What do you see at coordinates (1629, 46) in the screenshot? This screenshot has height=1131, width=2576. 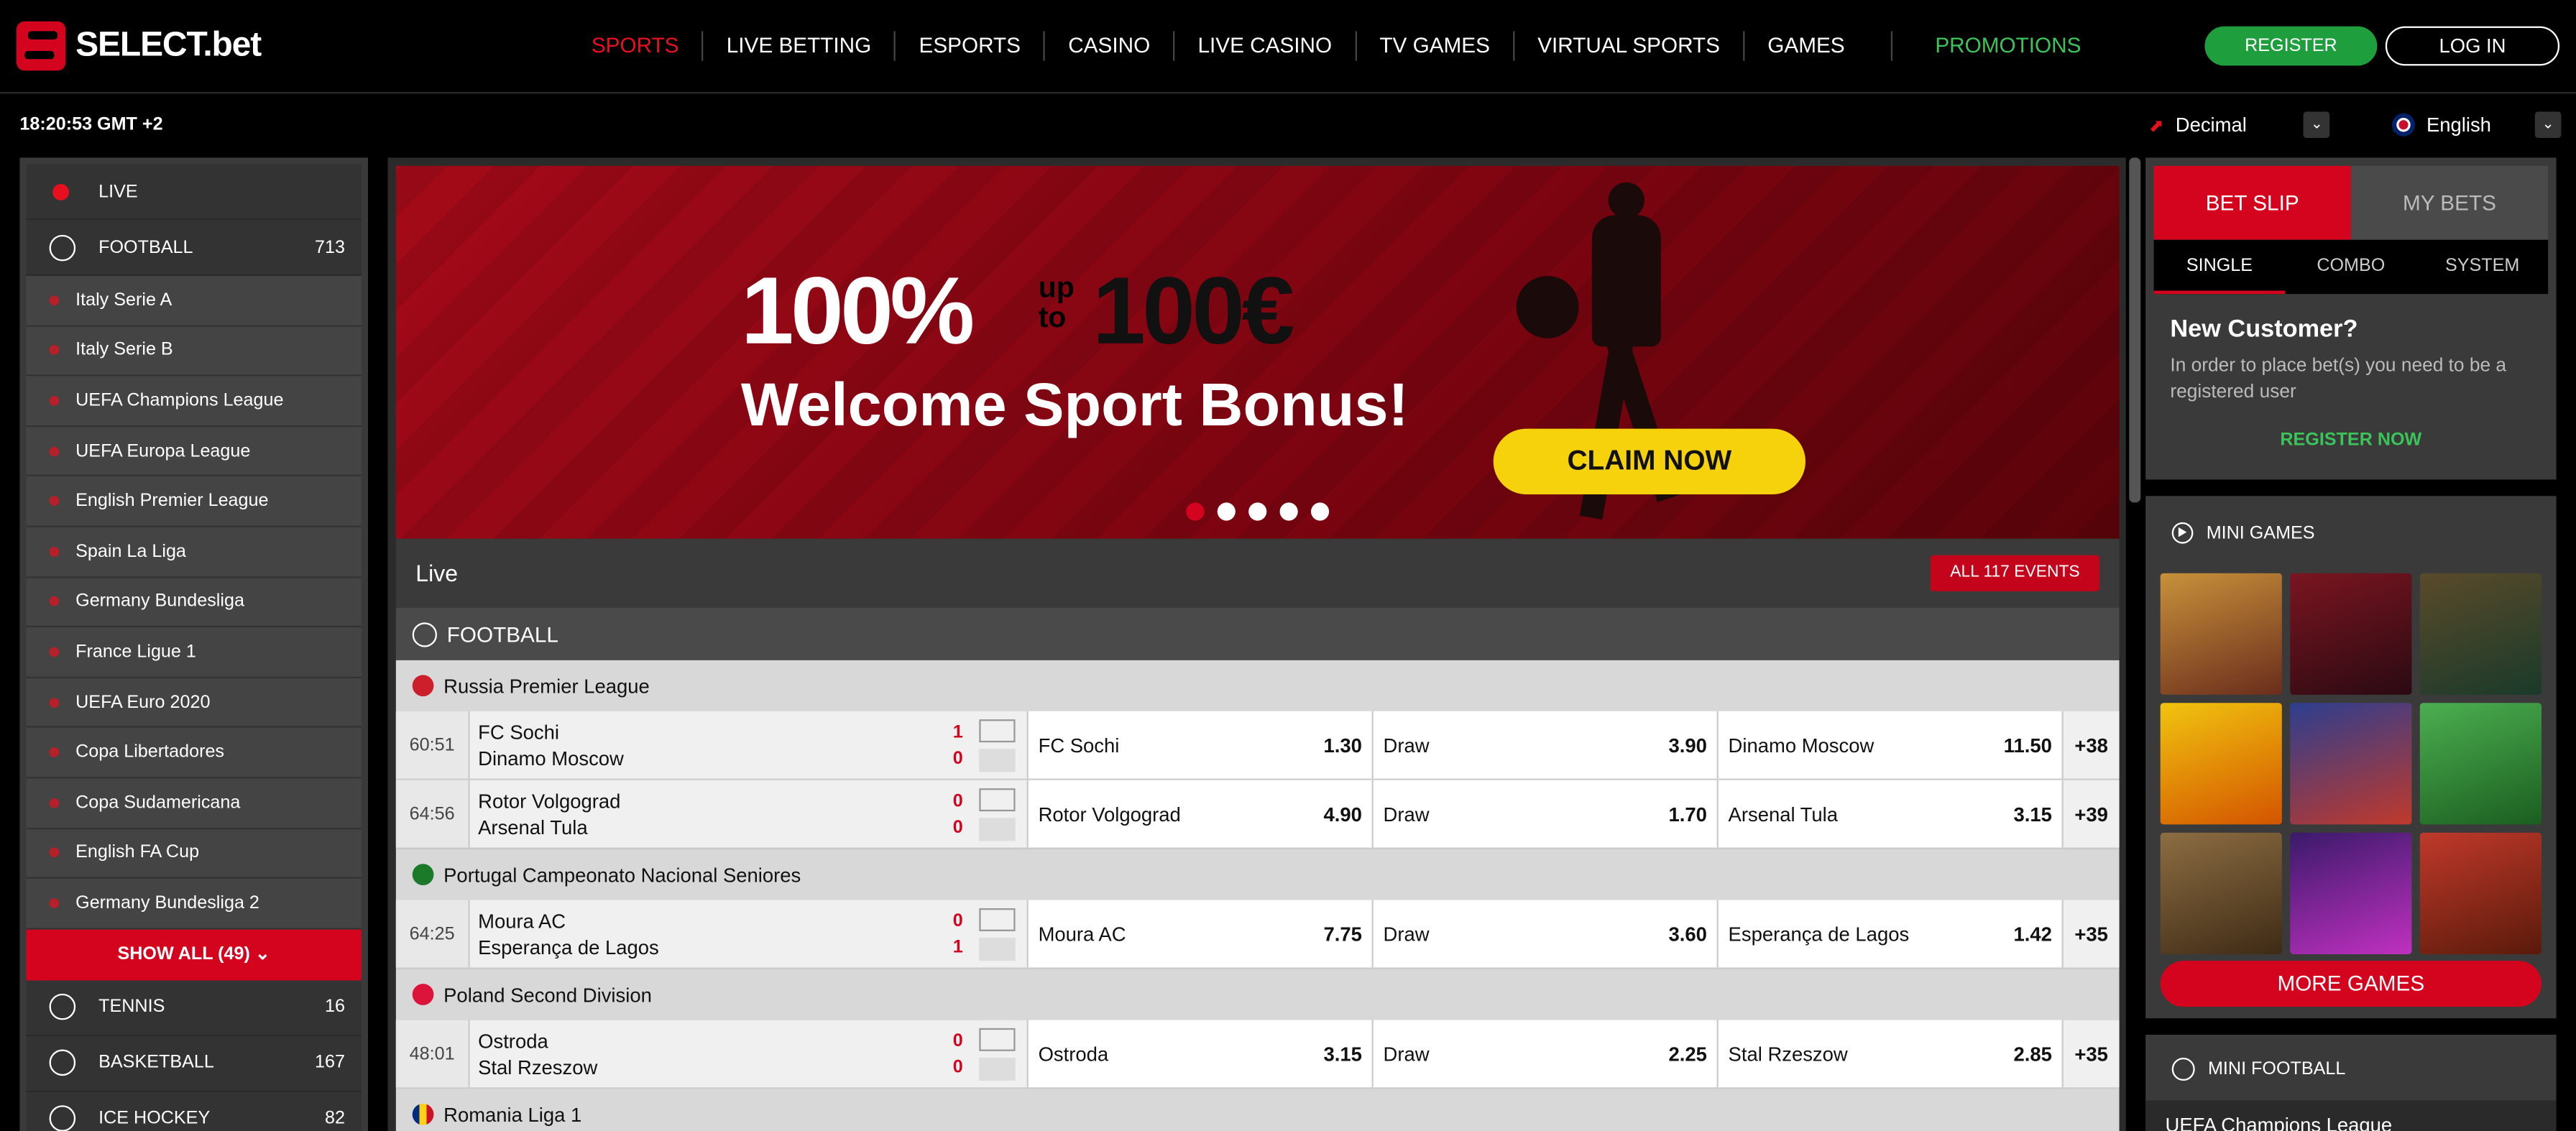 I see `nav-virtual-sports: VIRTUAL SPORTS` at bounding box center [1629, 46].